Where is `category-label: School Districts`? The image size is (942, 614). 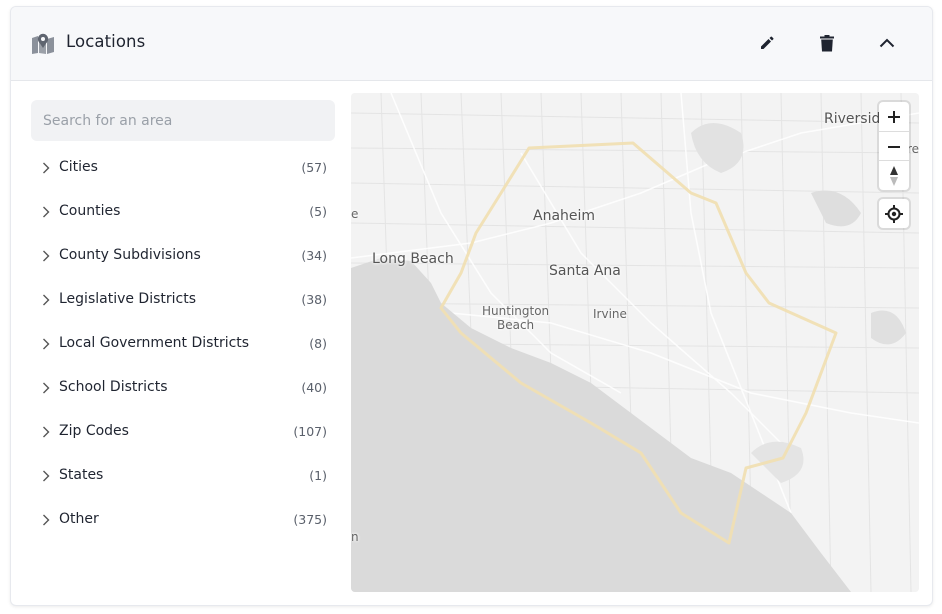
category-label: School Districts is located at coordinates (113, 387).